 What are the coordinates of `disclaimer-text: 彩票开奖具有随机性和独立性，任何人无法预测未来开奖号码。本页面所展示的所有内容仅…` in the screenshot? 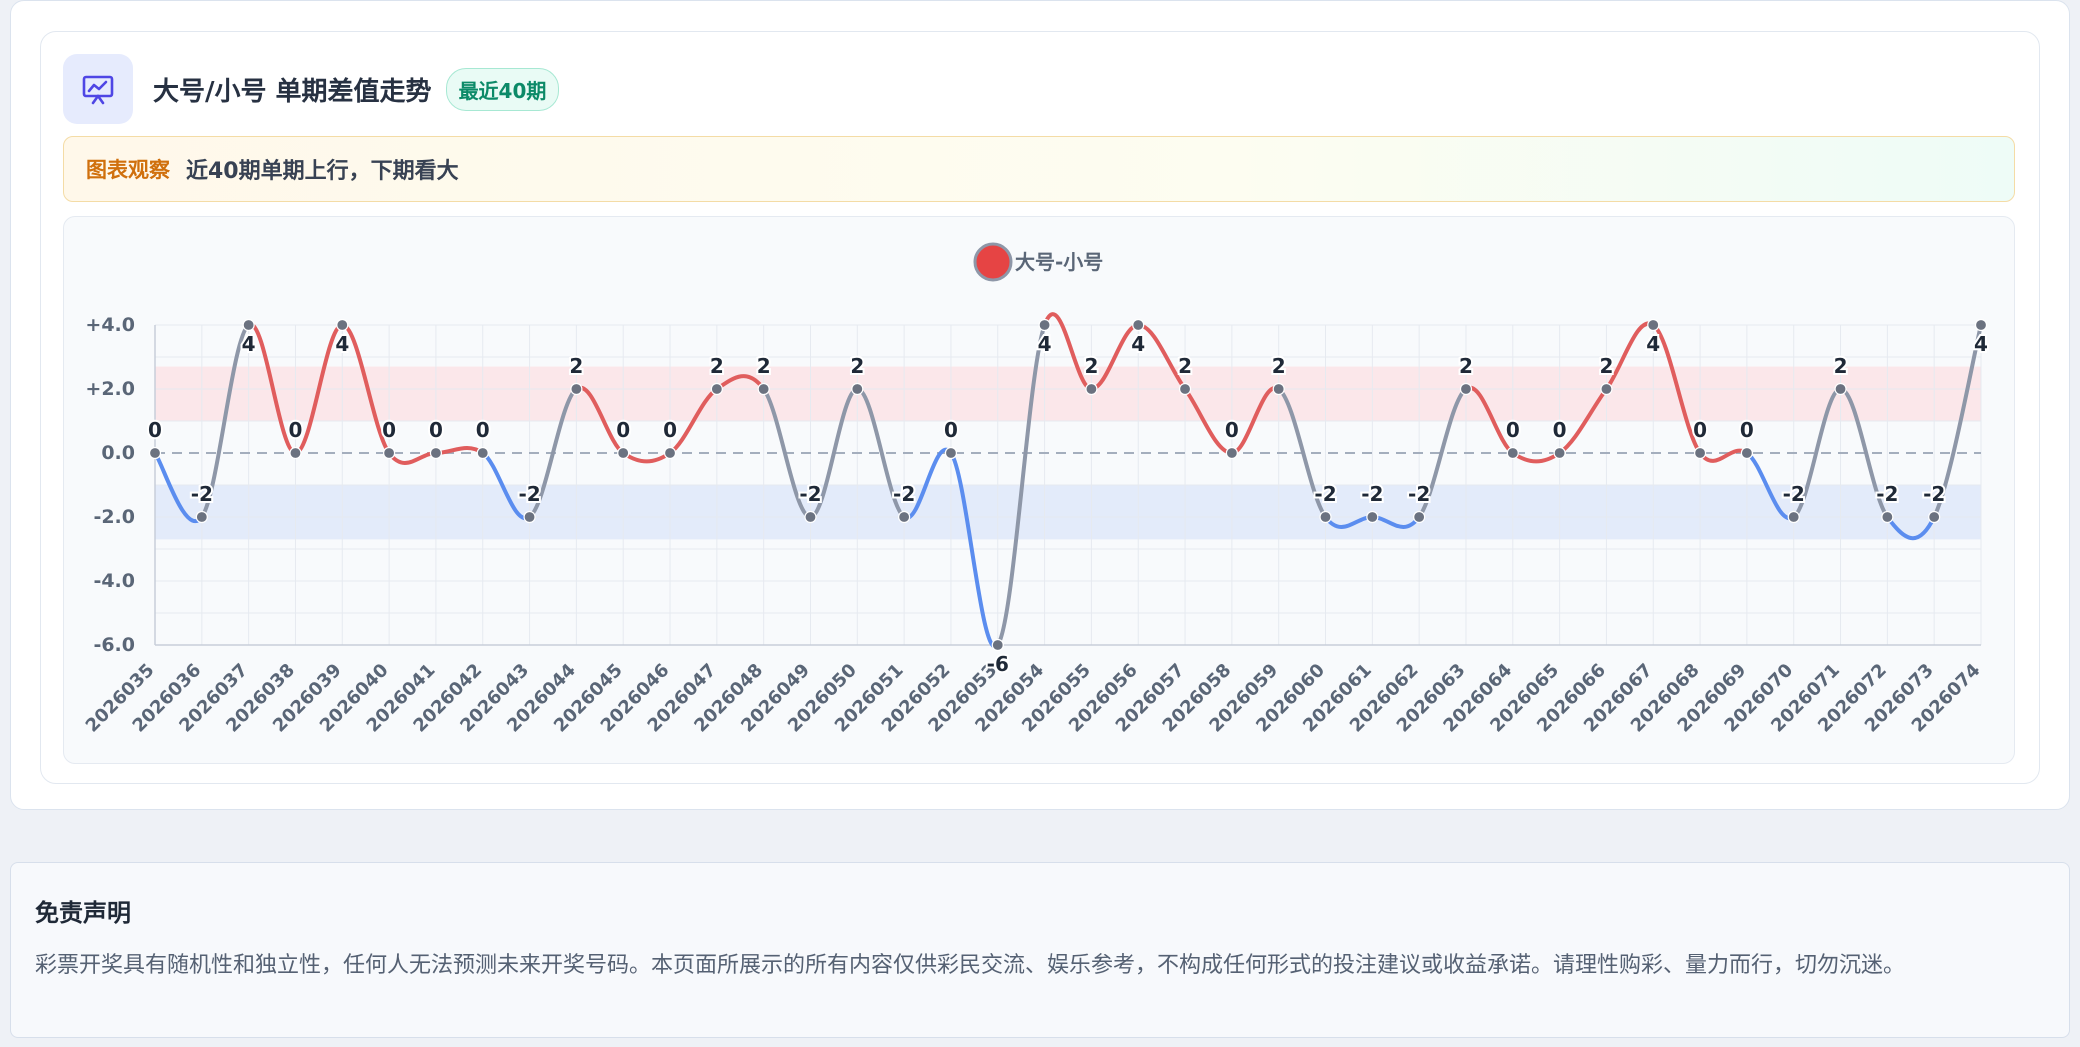 It's located at (970, 965).